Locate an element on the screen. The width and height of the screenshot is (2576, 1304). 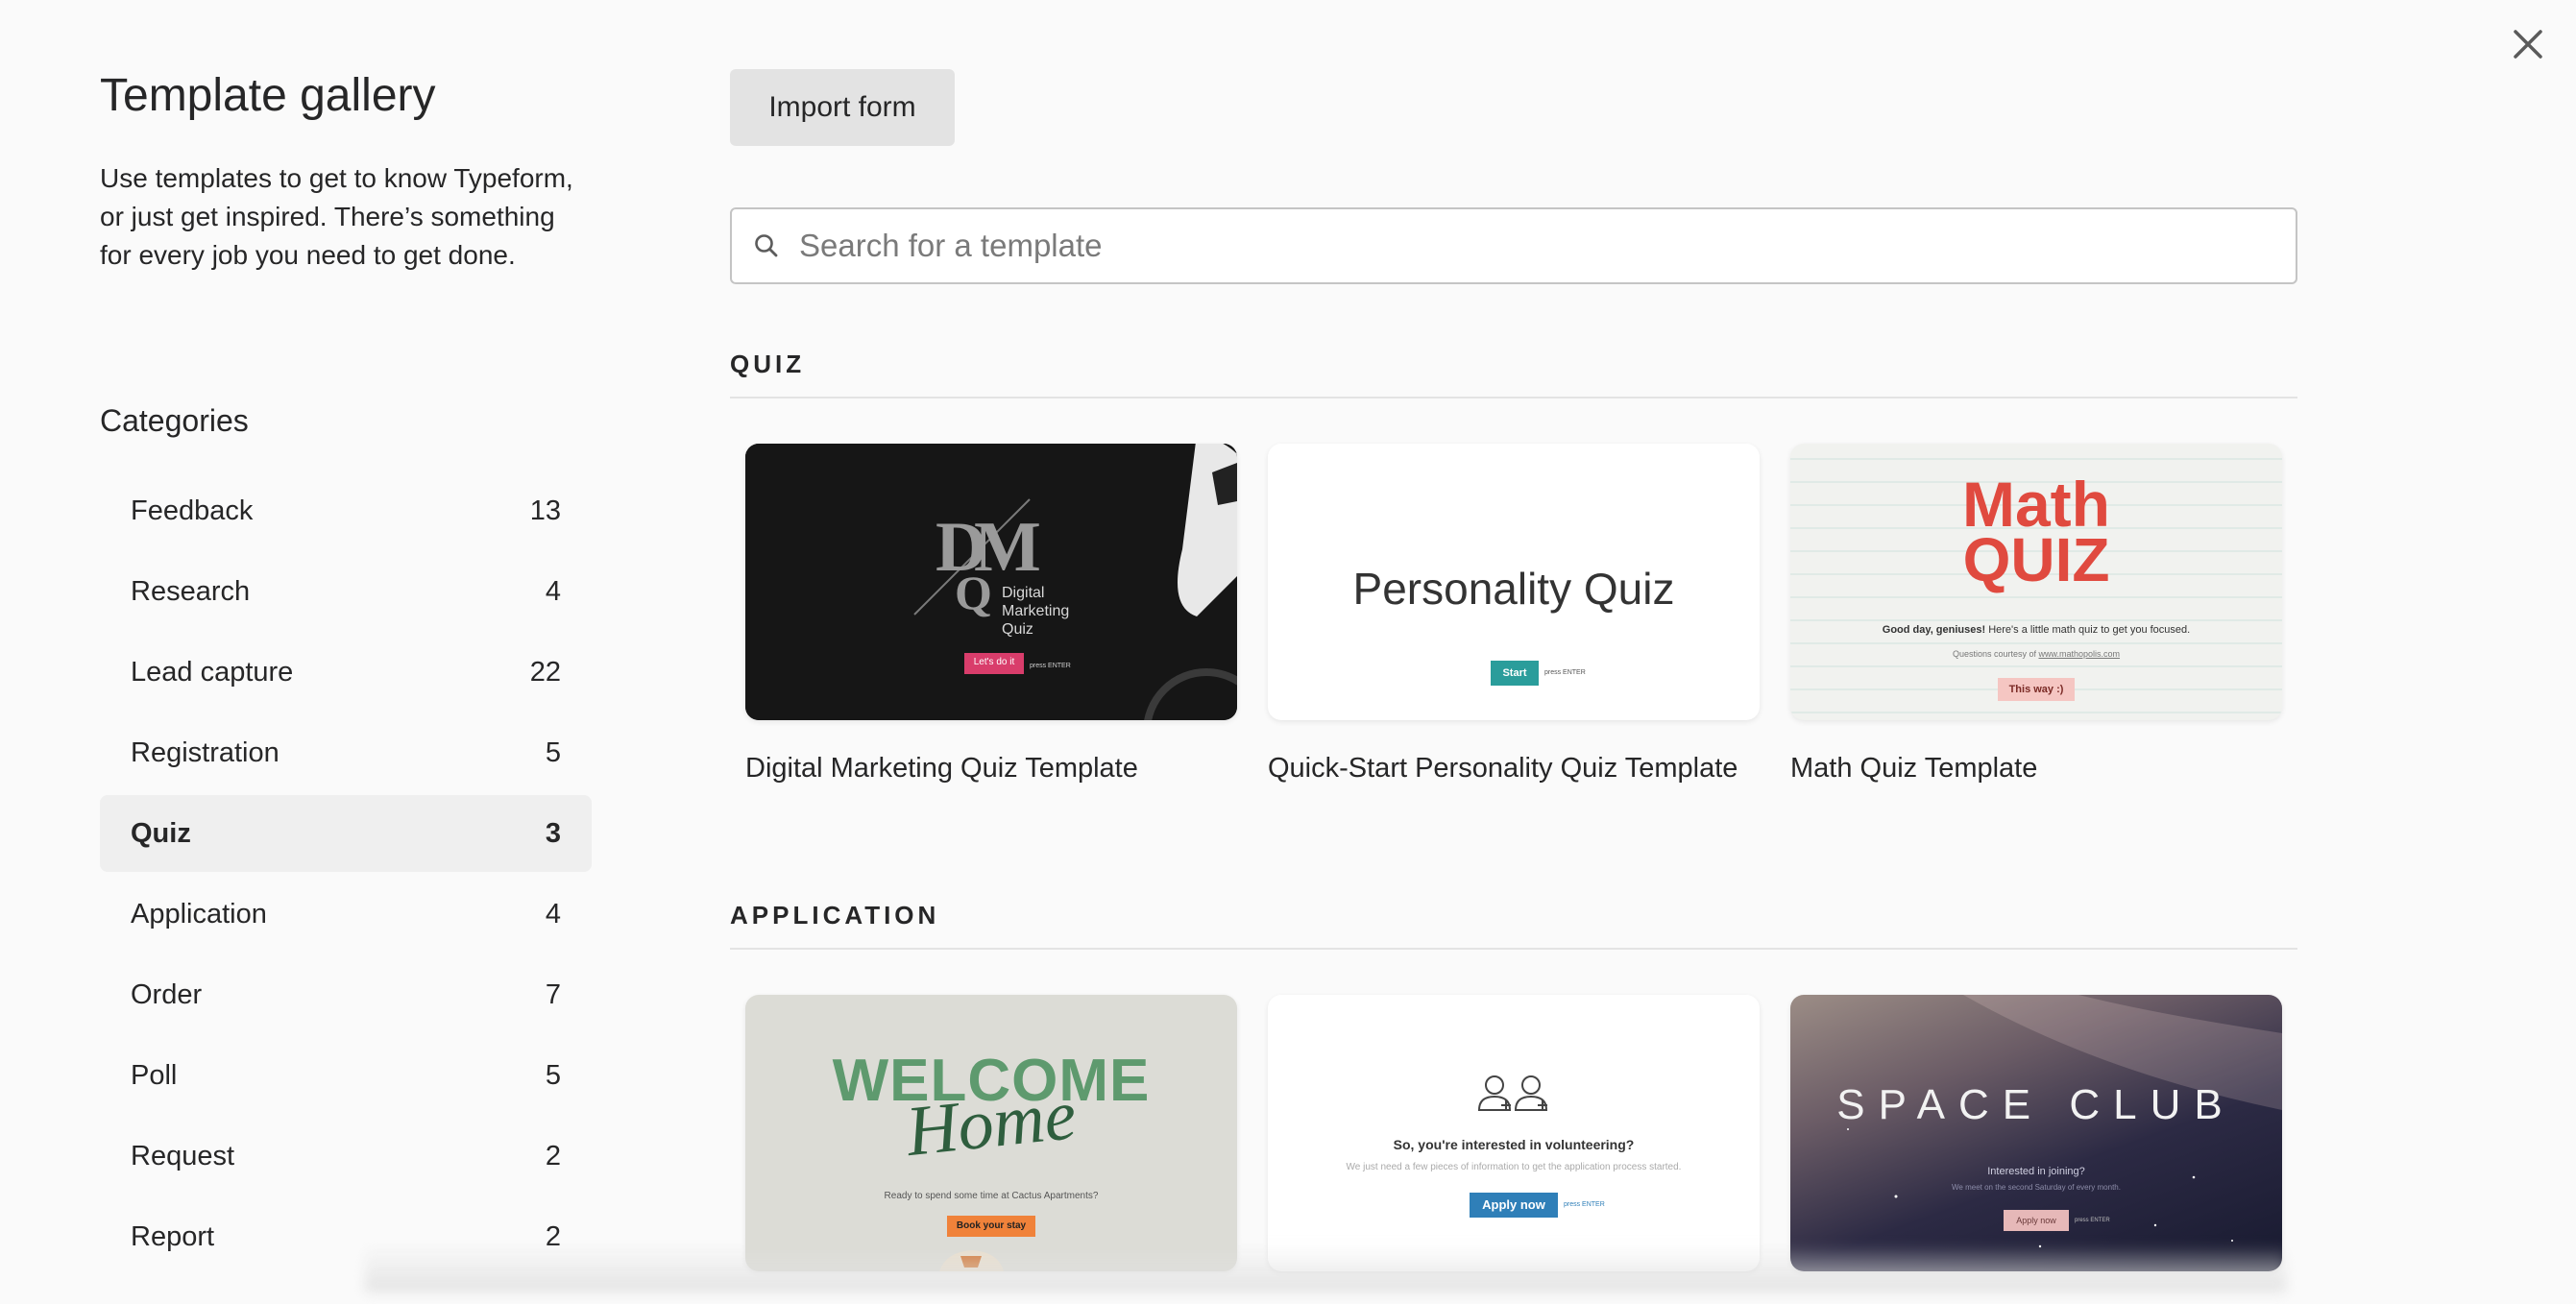
category-label: Request is located at coordinates (183, 1156).